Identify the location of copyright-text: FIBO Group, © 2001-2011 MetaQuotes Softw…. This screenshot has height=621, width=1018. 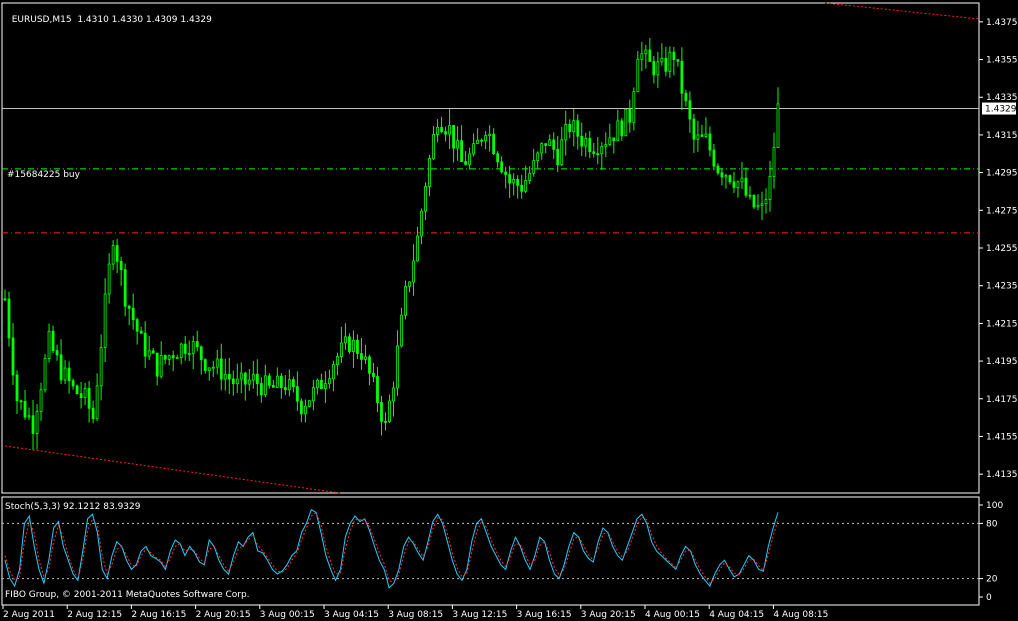
(127, 595).